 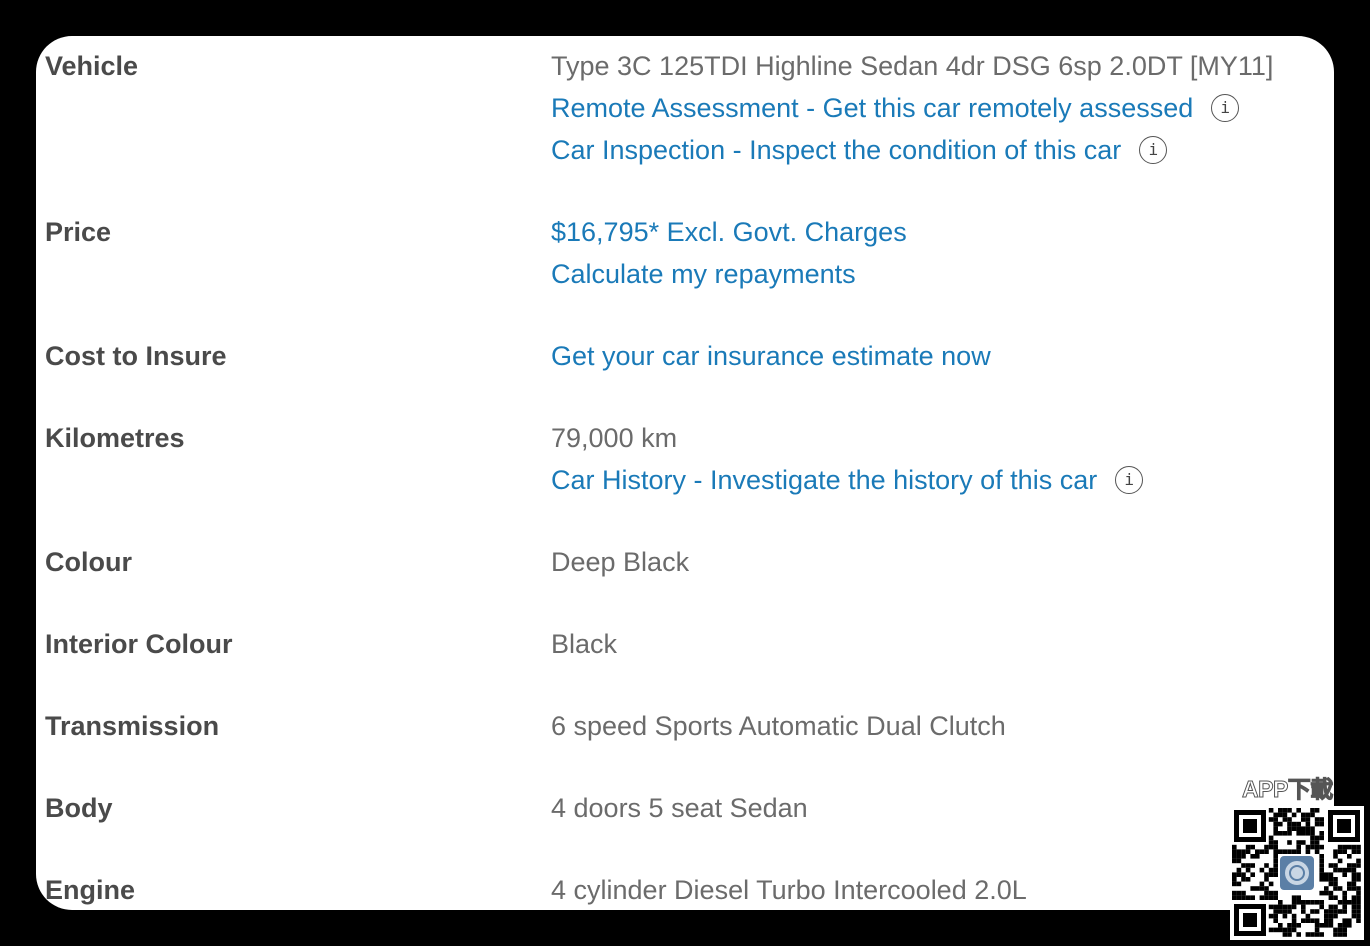 I want to click on spec-label-interior-colour: Interior Colour, so click(x=139, y=644).